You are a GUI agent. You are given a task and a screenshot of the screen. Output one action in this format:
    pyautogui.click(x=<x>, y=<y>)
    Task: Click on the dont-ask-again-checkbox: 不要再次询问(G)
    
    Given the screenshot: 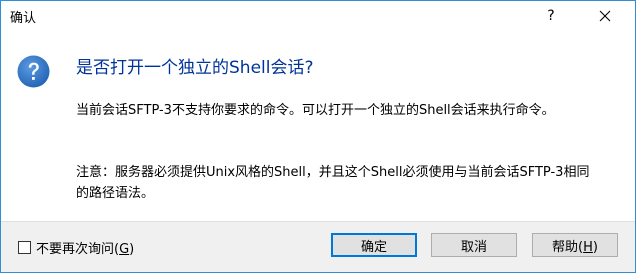 What is the action you would take?
    pyautogui.click(x=76, y=247)
    